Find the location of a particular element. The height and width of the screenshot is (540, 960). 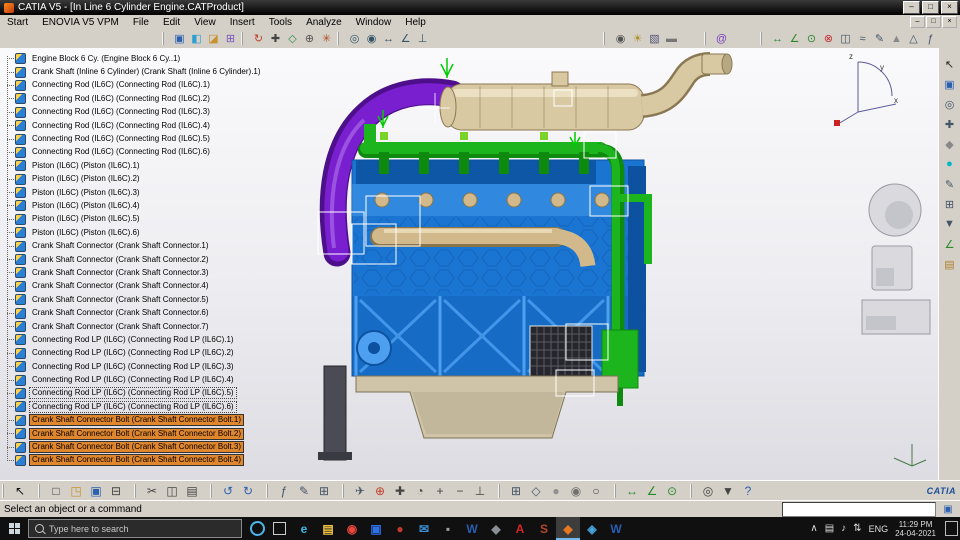

camera-icon: ◉ is located at coordinates (620, 39).